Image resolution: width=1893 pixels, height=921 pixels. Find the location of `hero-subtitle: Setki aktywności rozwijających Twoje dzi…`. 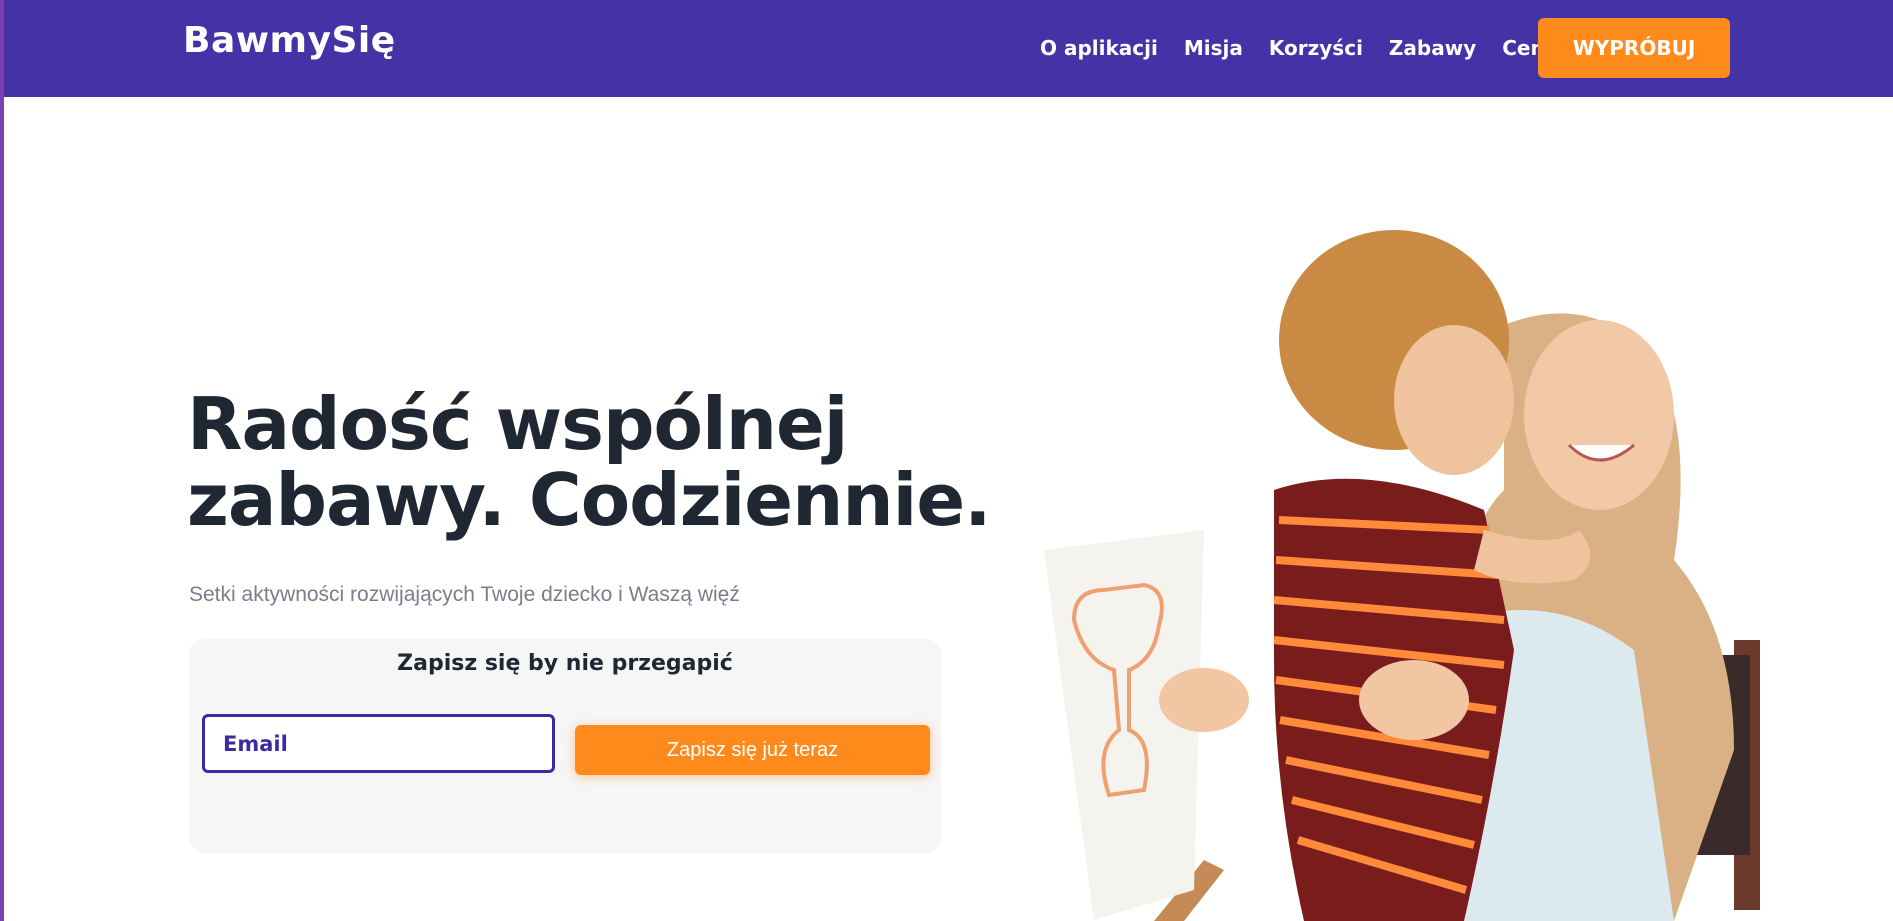

hero-subtitle: Setki aktywności rozwijających Twoje dzi… is located at coordinates (464, 594).